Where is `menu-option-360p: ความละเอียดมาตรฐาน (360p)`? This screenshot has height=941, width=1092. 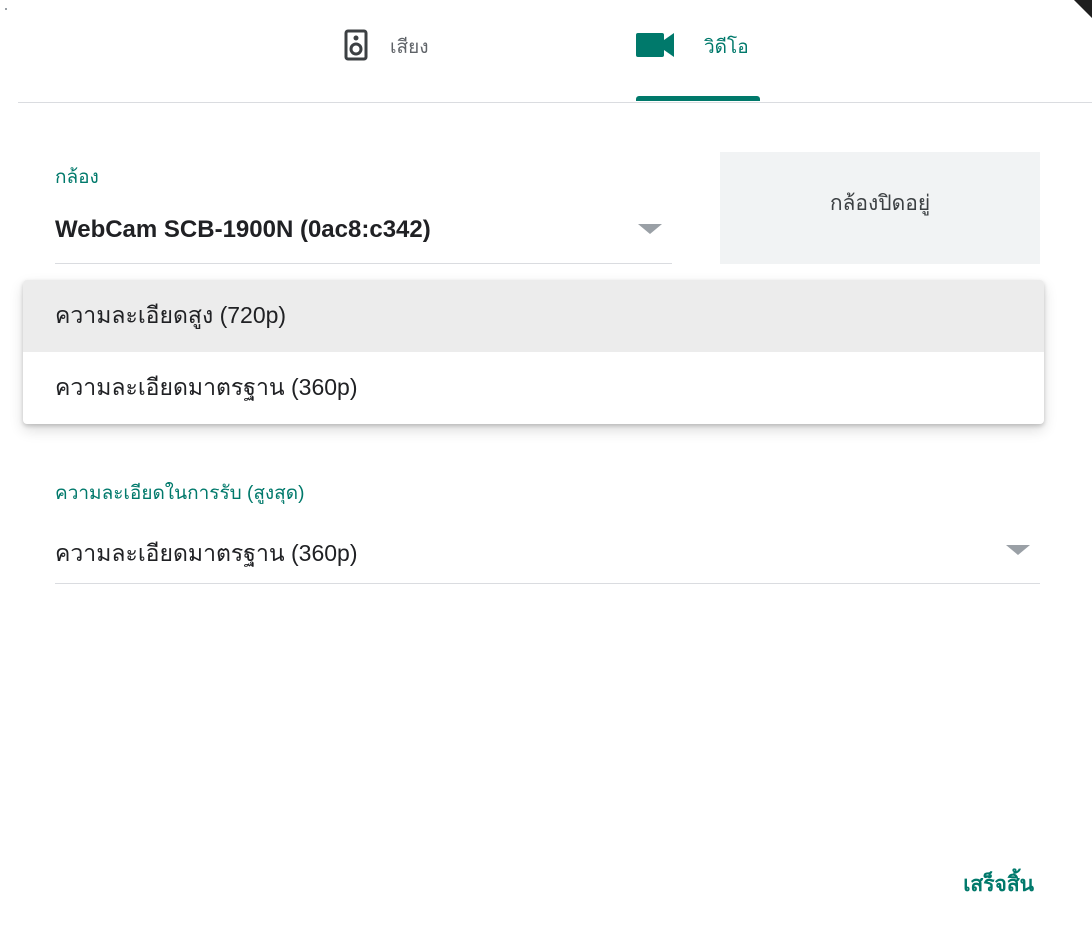
menu-option-360p: ความละเอียดมาตรฐาน (360p) is located at coordinates (533, 388).